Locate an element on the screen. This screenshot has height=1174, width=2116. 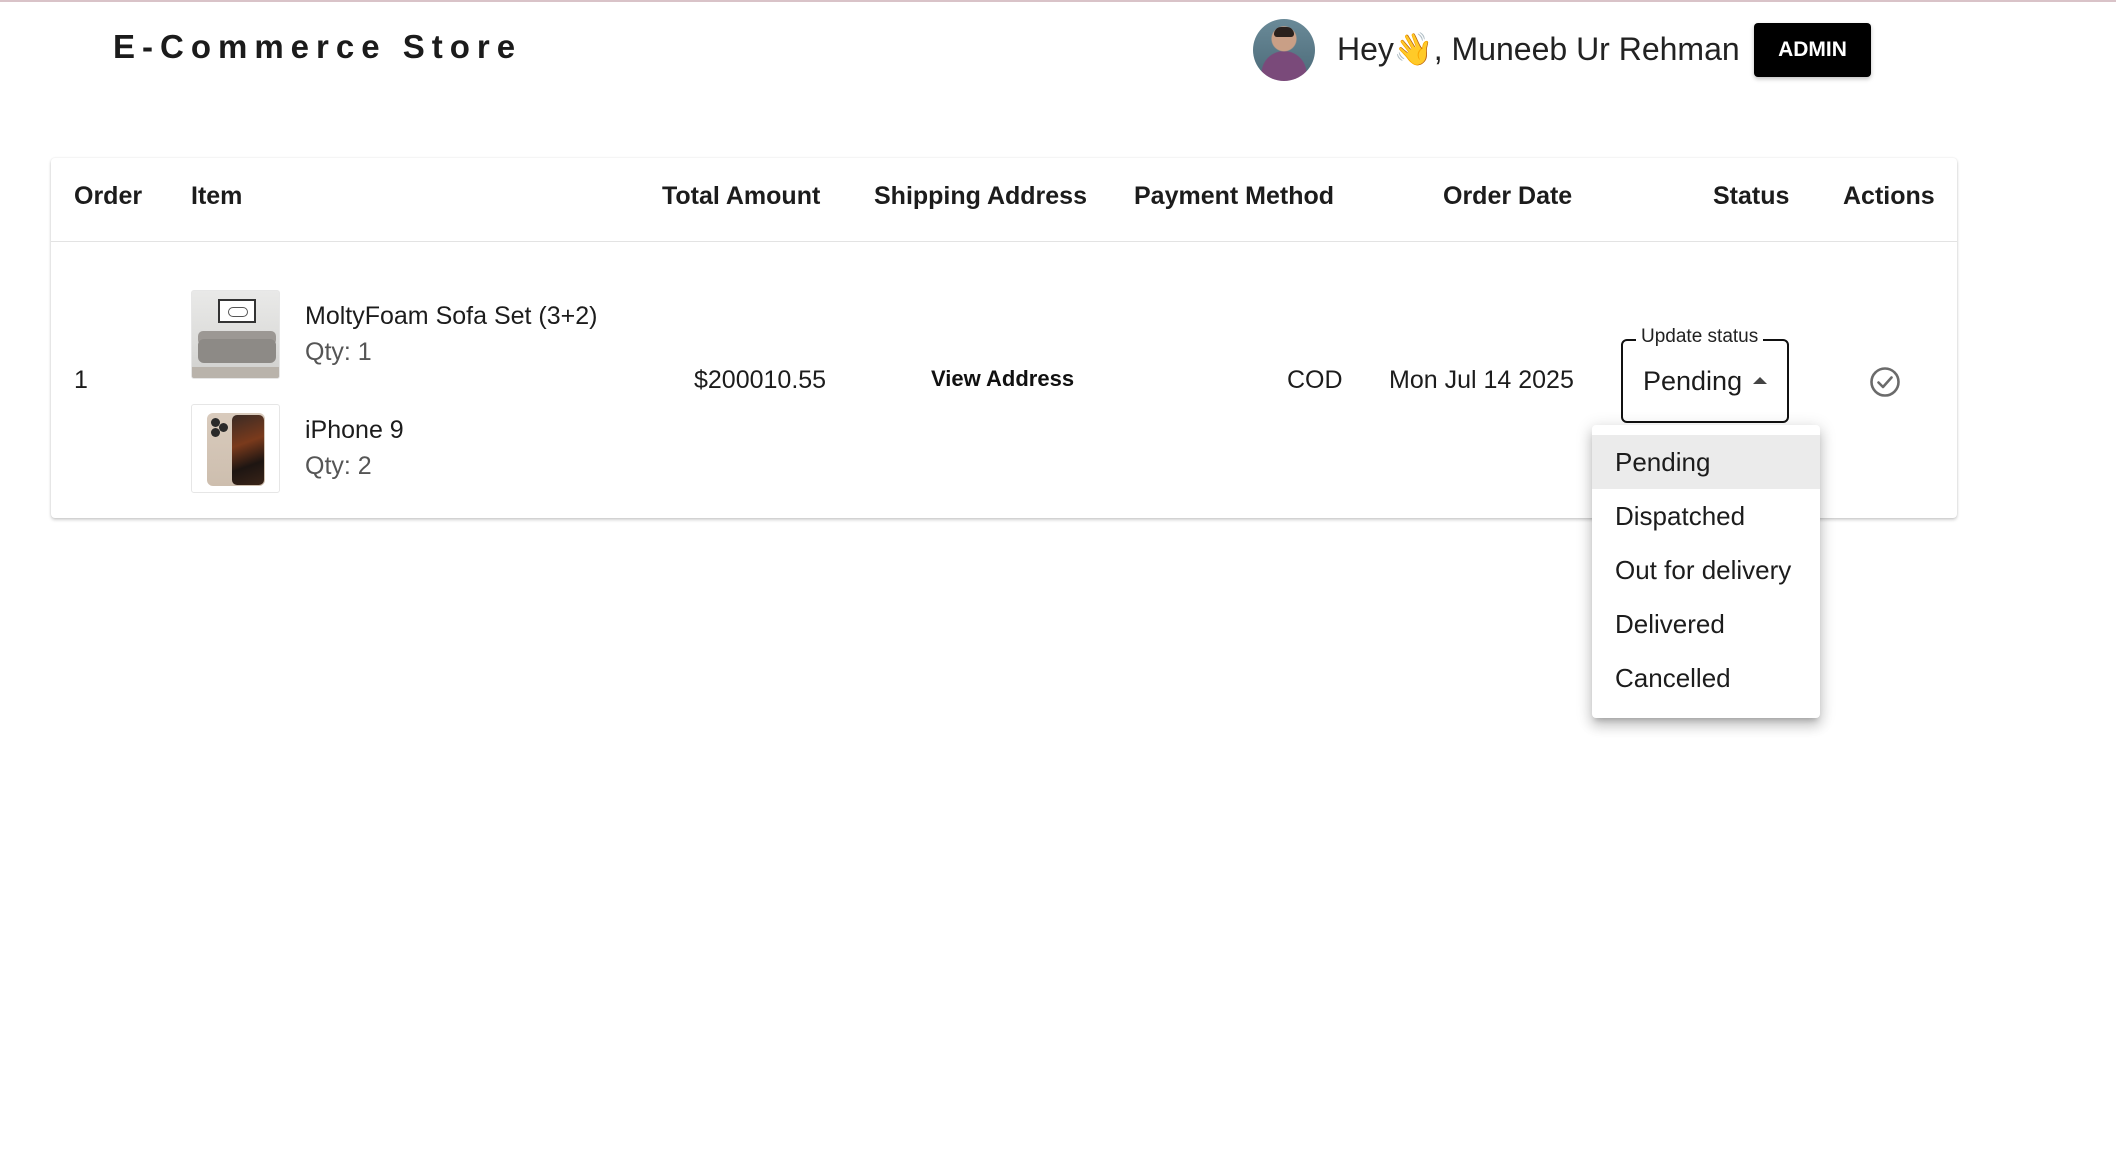
status-option-delivered: Delivered is located at coordinates (1706, 624).